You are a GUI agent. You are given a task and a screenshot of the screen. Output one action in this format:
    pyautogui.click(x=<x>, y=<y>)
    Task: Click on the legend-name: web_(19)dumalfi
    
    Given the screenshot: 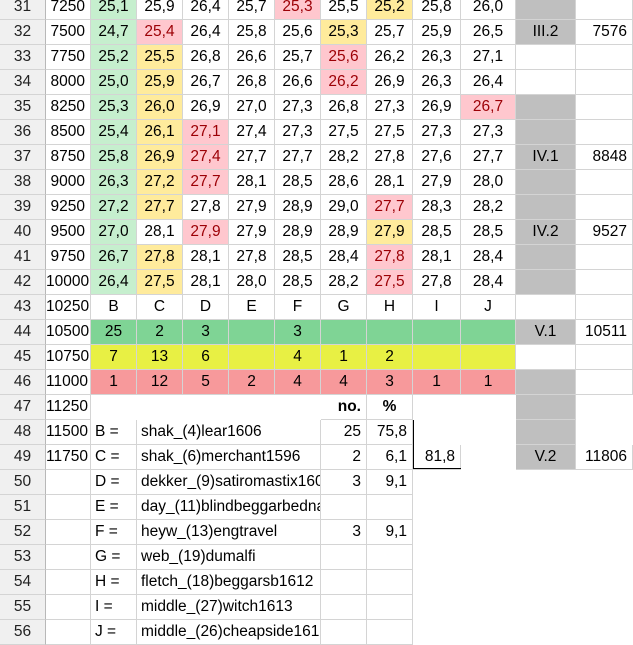 What is the action you would take?
    pyautogui.click(x=229, y=557)
    